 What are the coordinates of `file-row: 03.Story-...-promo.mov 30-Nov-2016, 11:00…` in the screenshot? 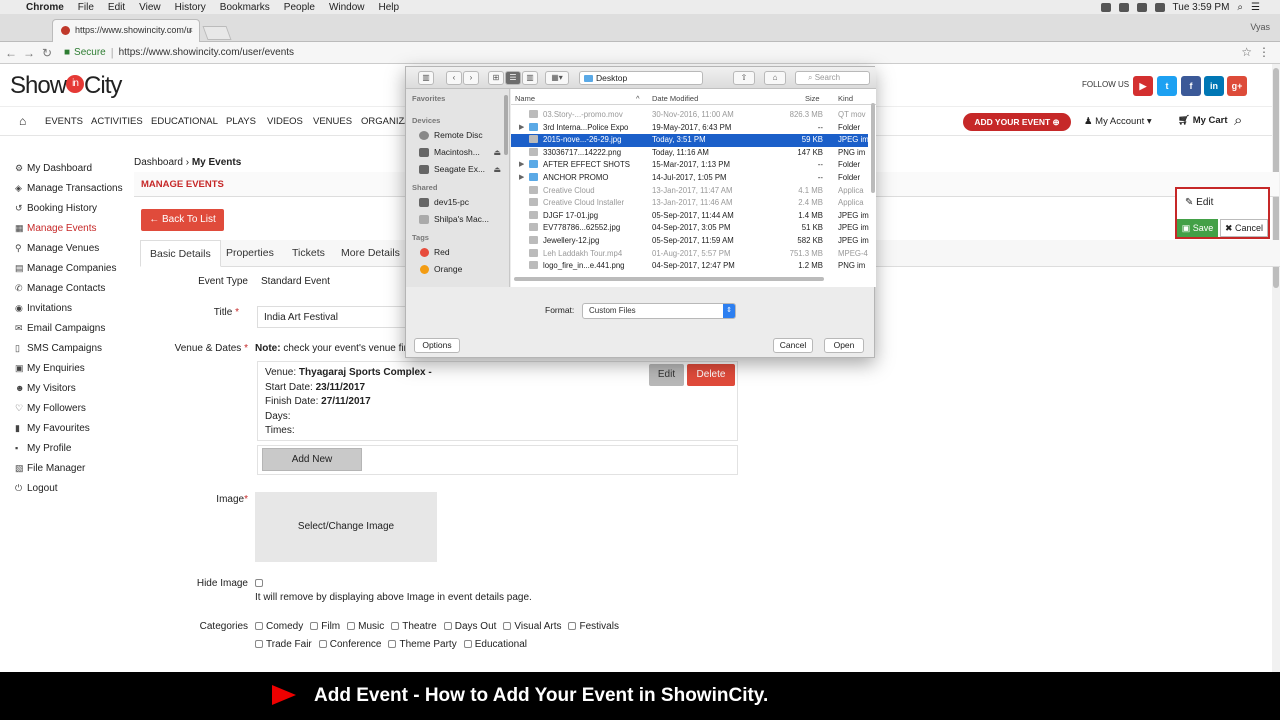 It's located at (689, 115).